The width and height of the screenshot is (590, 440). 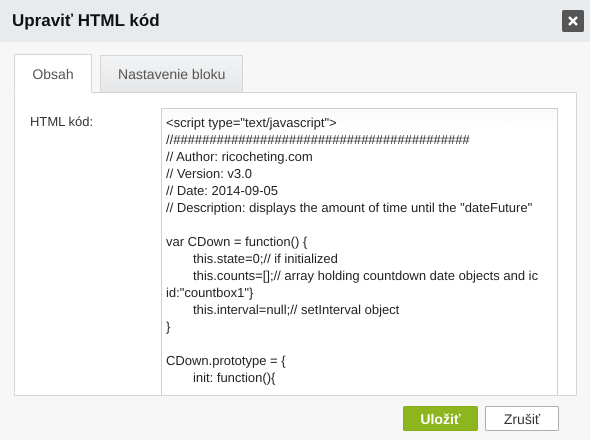 I want to click on close-icon, so click(x=573, y=21).